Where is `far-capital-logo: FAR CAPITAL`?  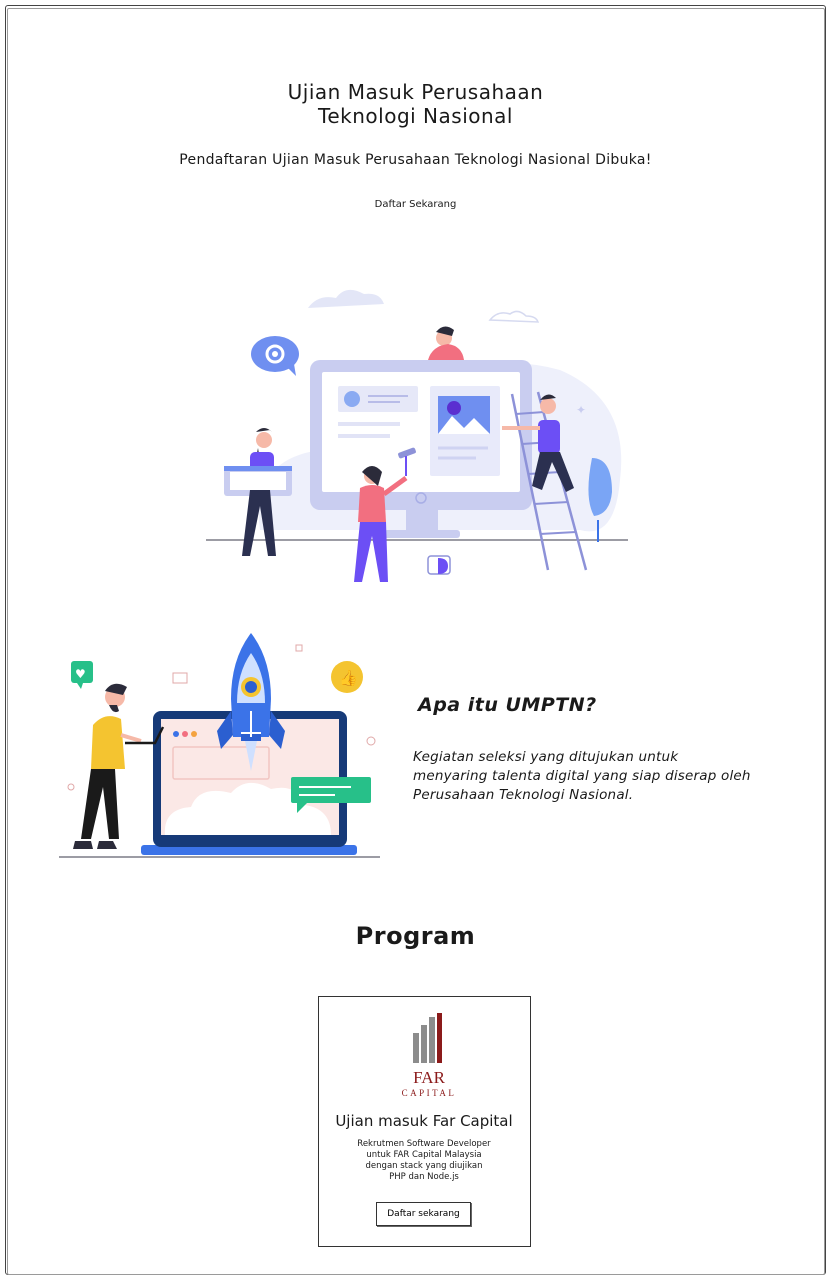 far-capital-logo: FAR CAPITAL is located at coordinates (429, 1055).